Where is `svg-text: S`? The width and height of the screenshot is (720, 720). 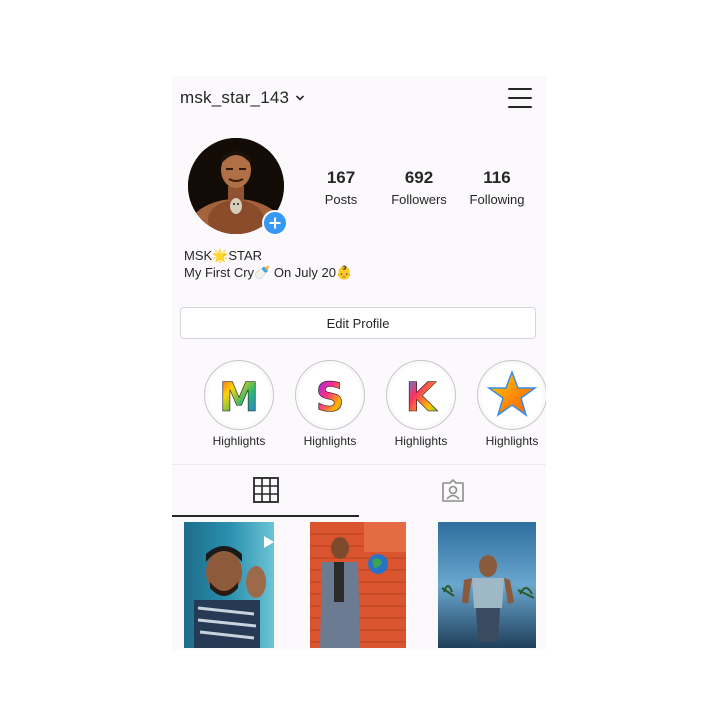 svg-text: S is located at coordinates (330, 397).